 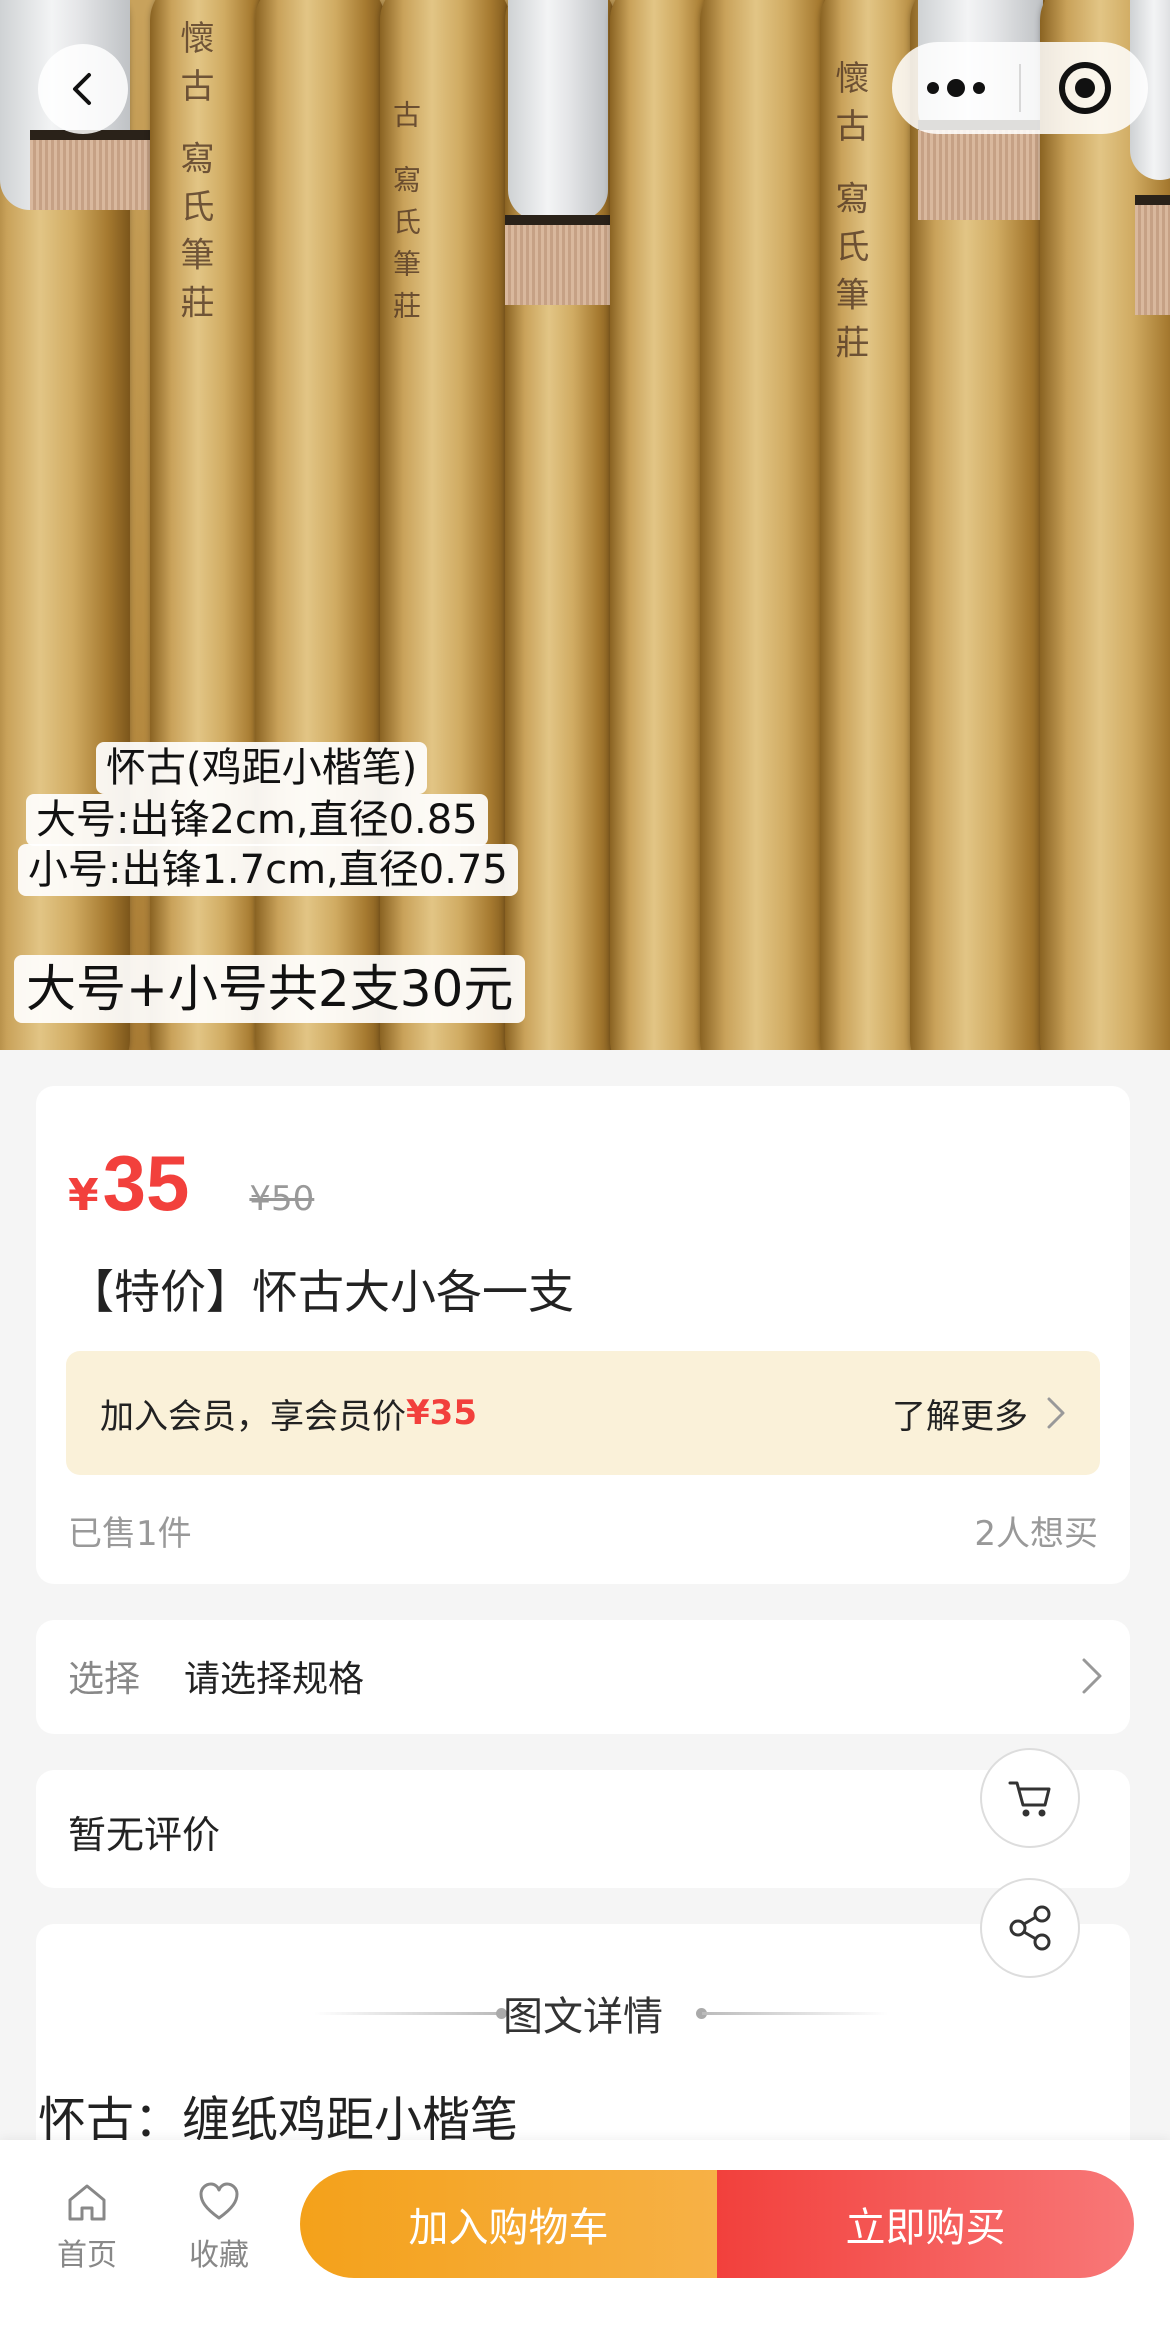 What do you see at coordinates (257, 820) in the screenshot?
I see `hero-label-large: 大号:出锋2cm,直径0.85` at bounding box center [257, 820].